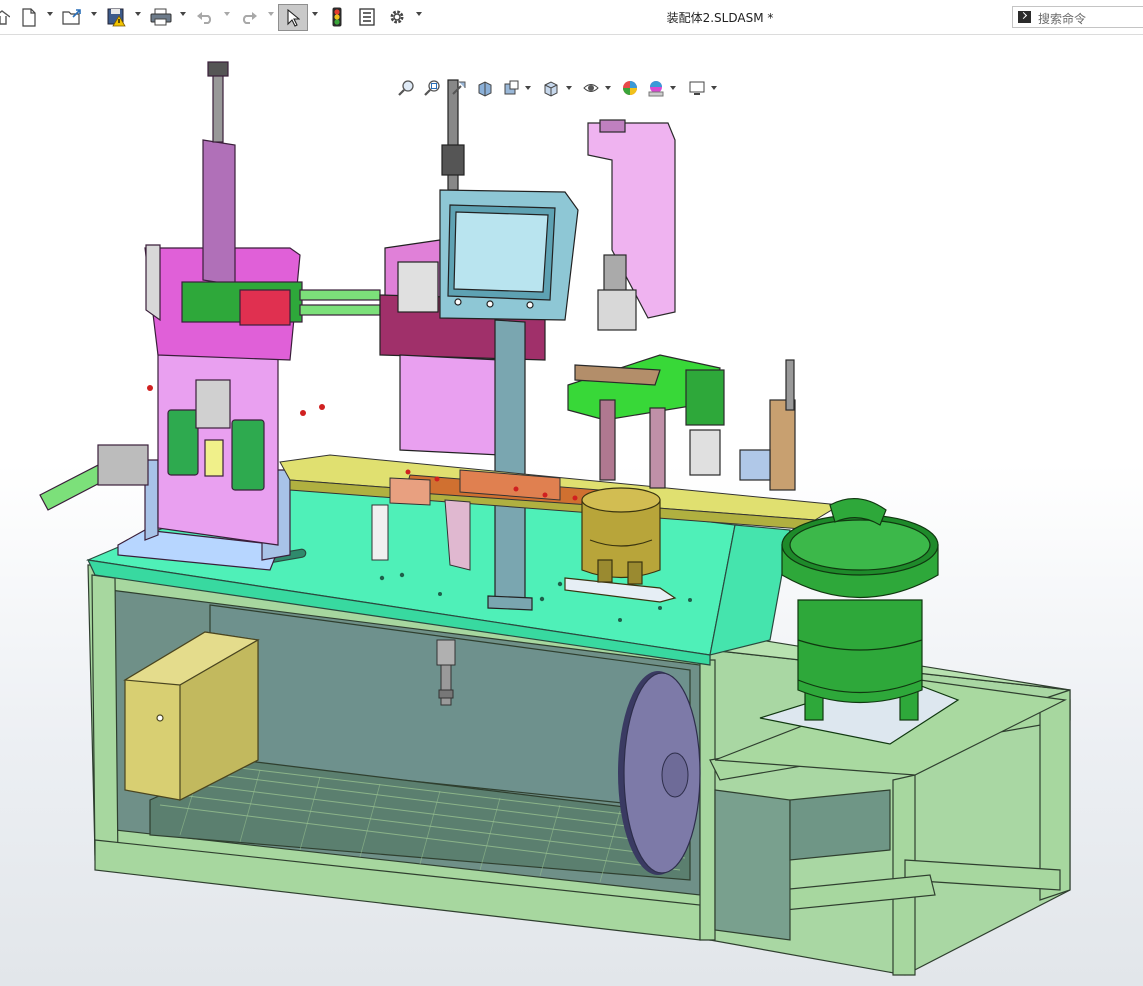 Image resolution: width=1143 pixels, height=986 pixels. I want to click on select-arrow-icon, so click(293, 17).